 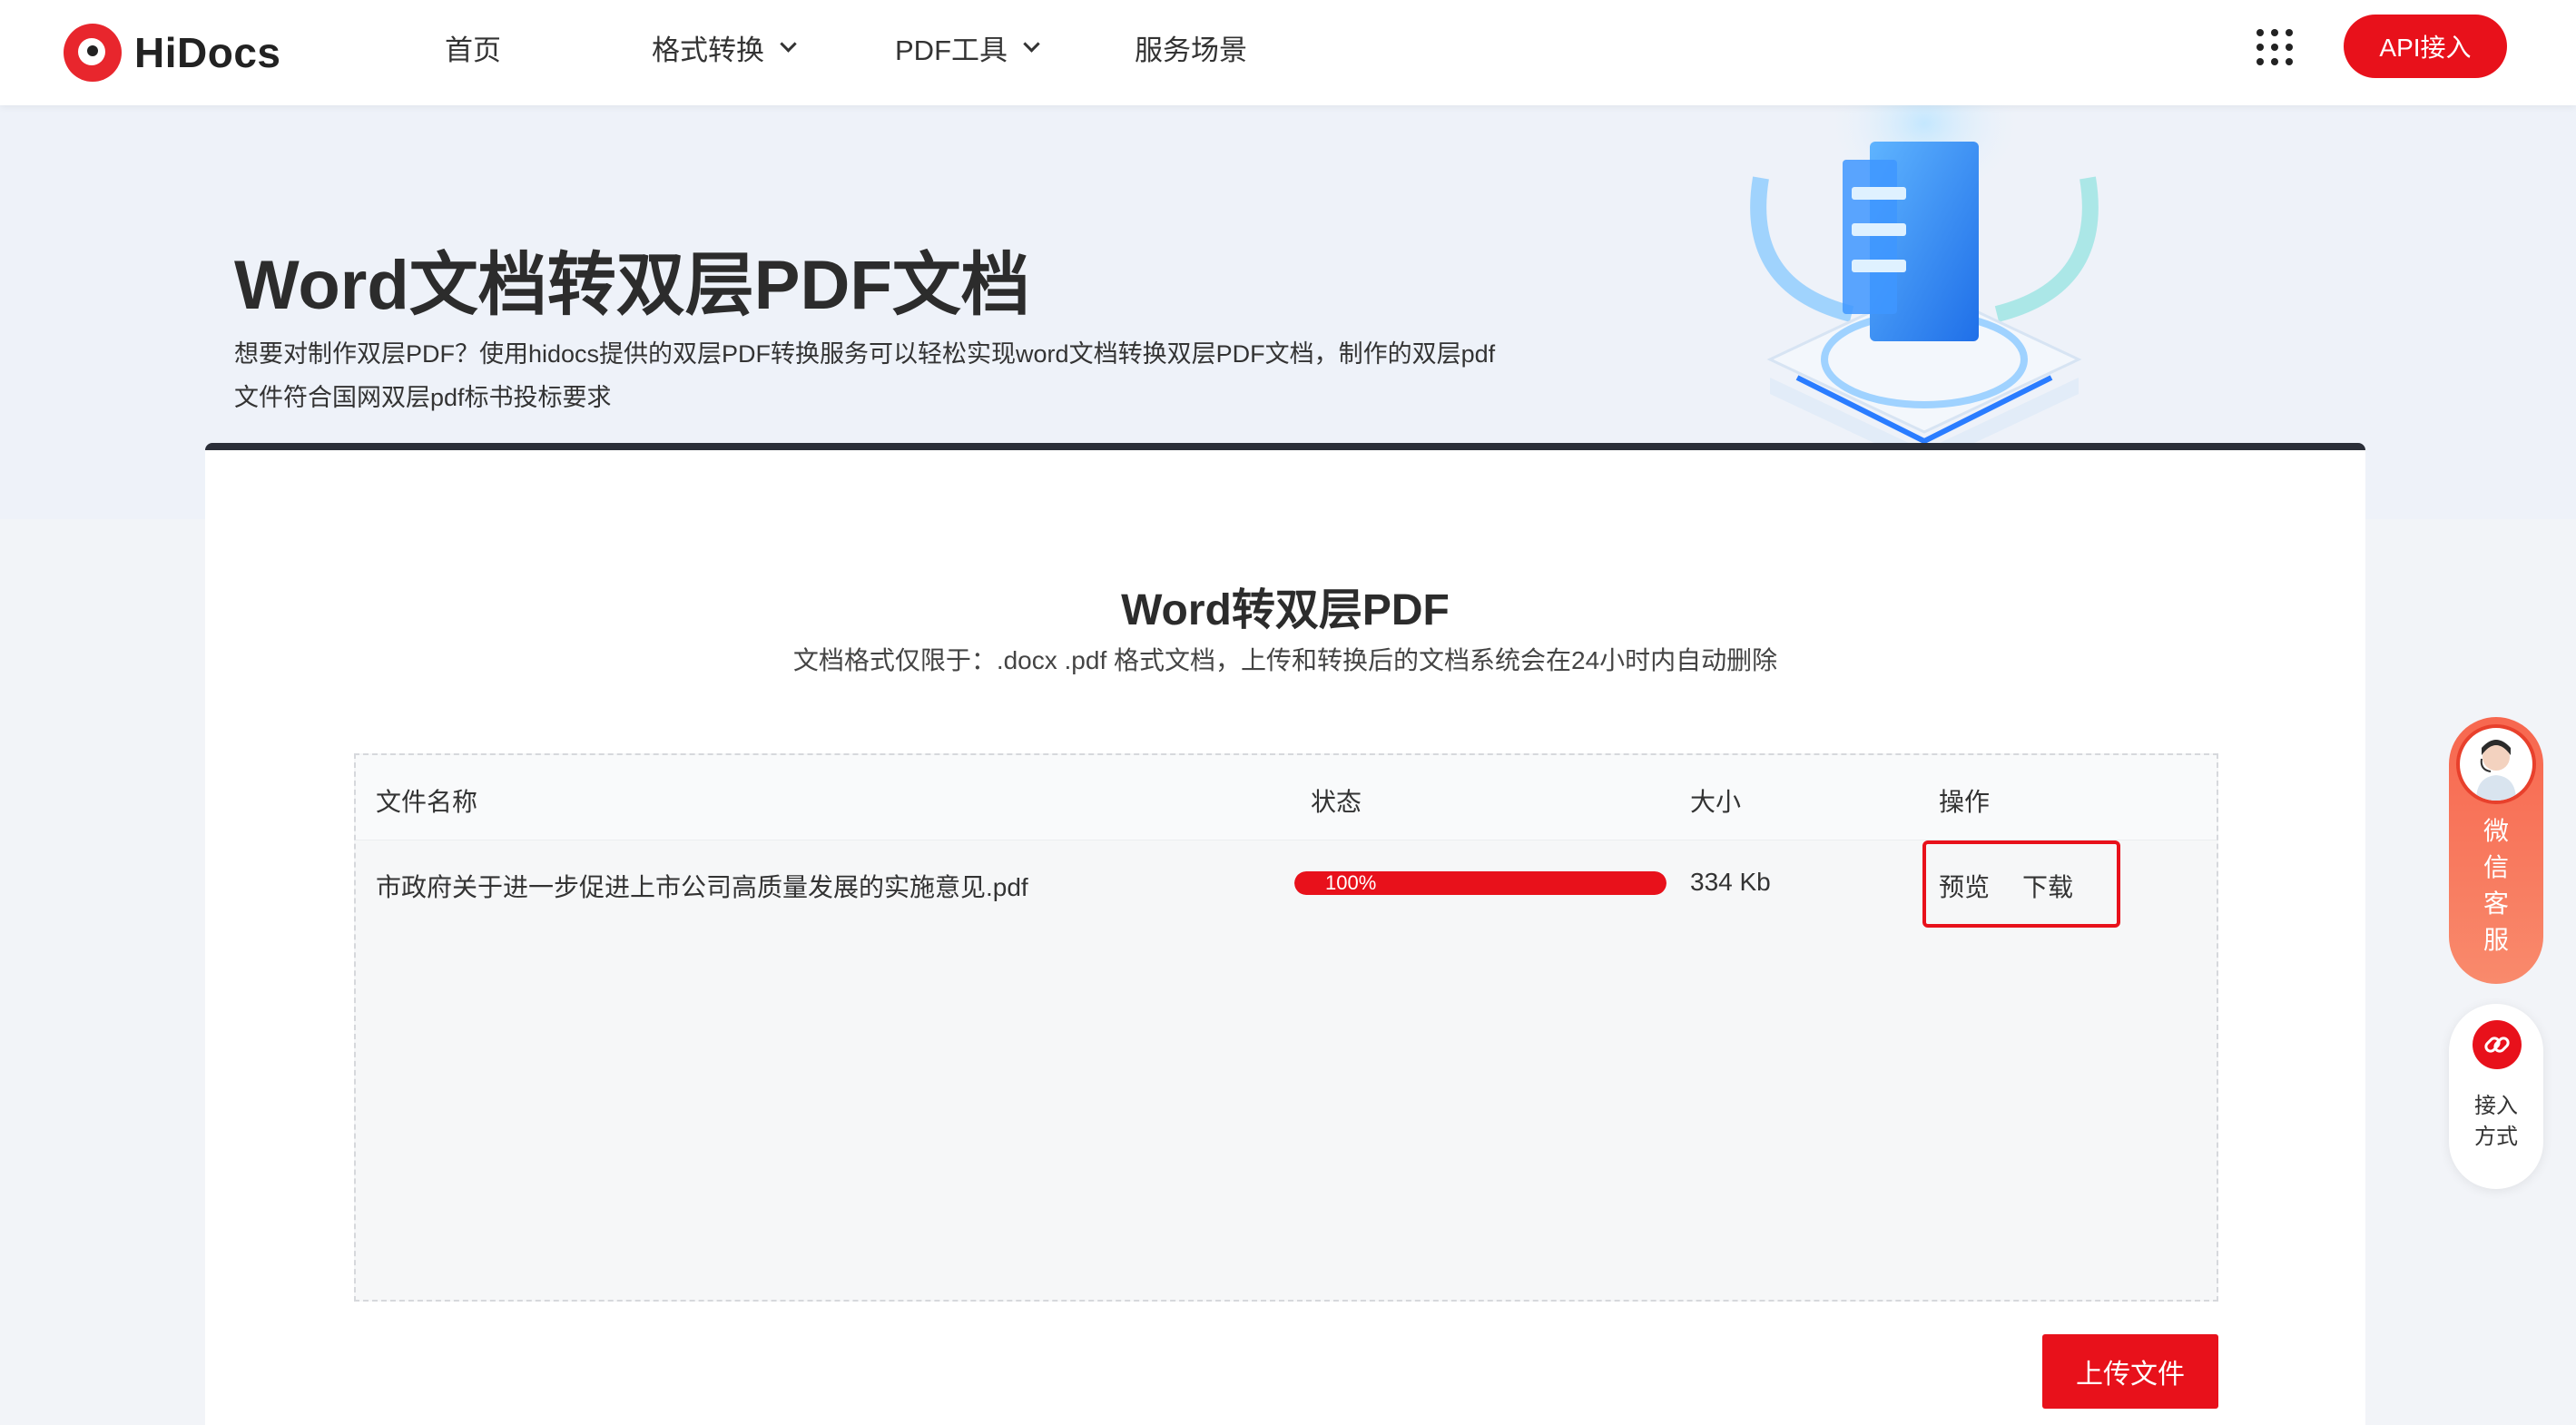 What do you see at coordinates (1964, 886) in the screenshot?
I see `preview-link: 预览` at bounding box center [1964, 886].